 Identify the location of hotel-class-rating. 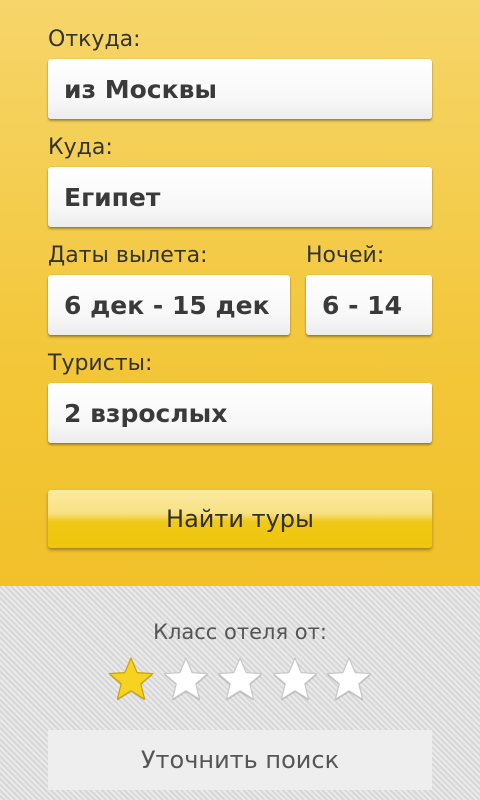
(240, 681).